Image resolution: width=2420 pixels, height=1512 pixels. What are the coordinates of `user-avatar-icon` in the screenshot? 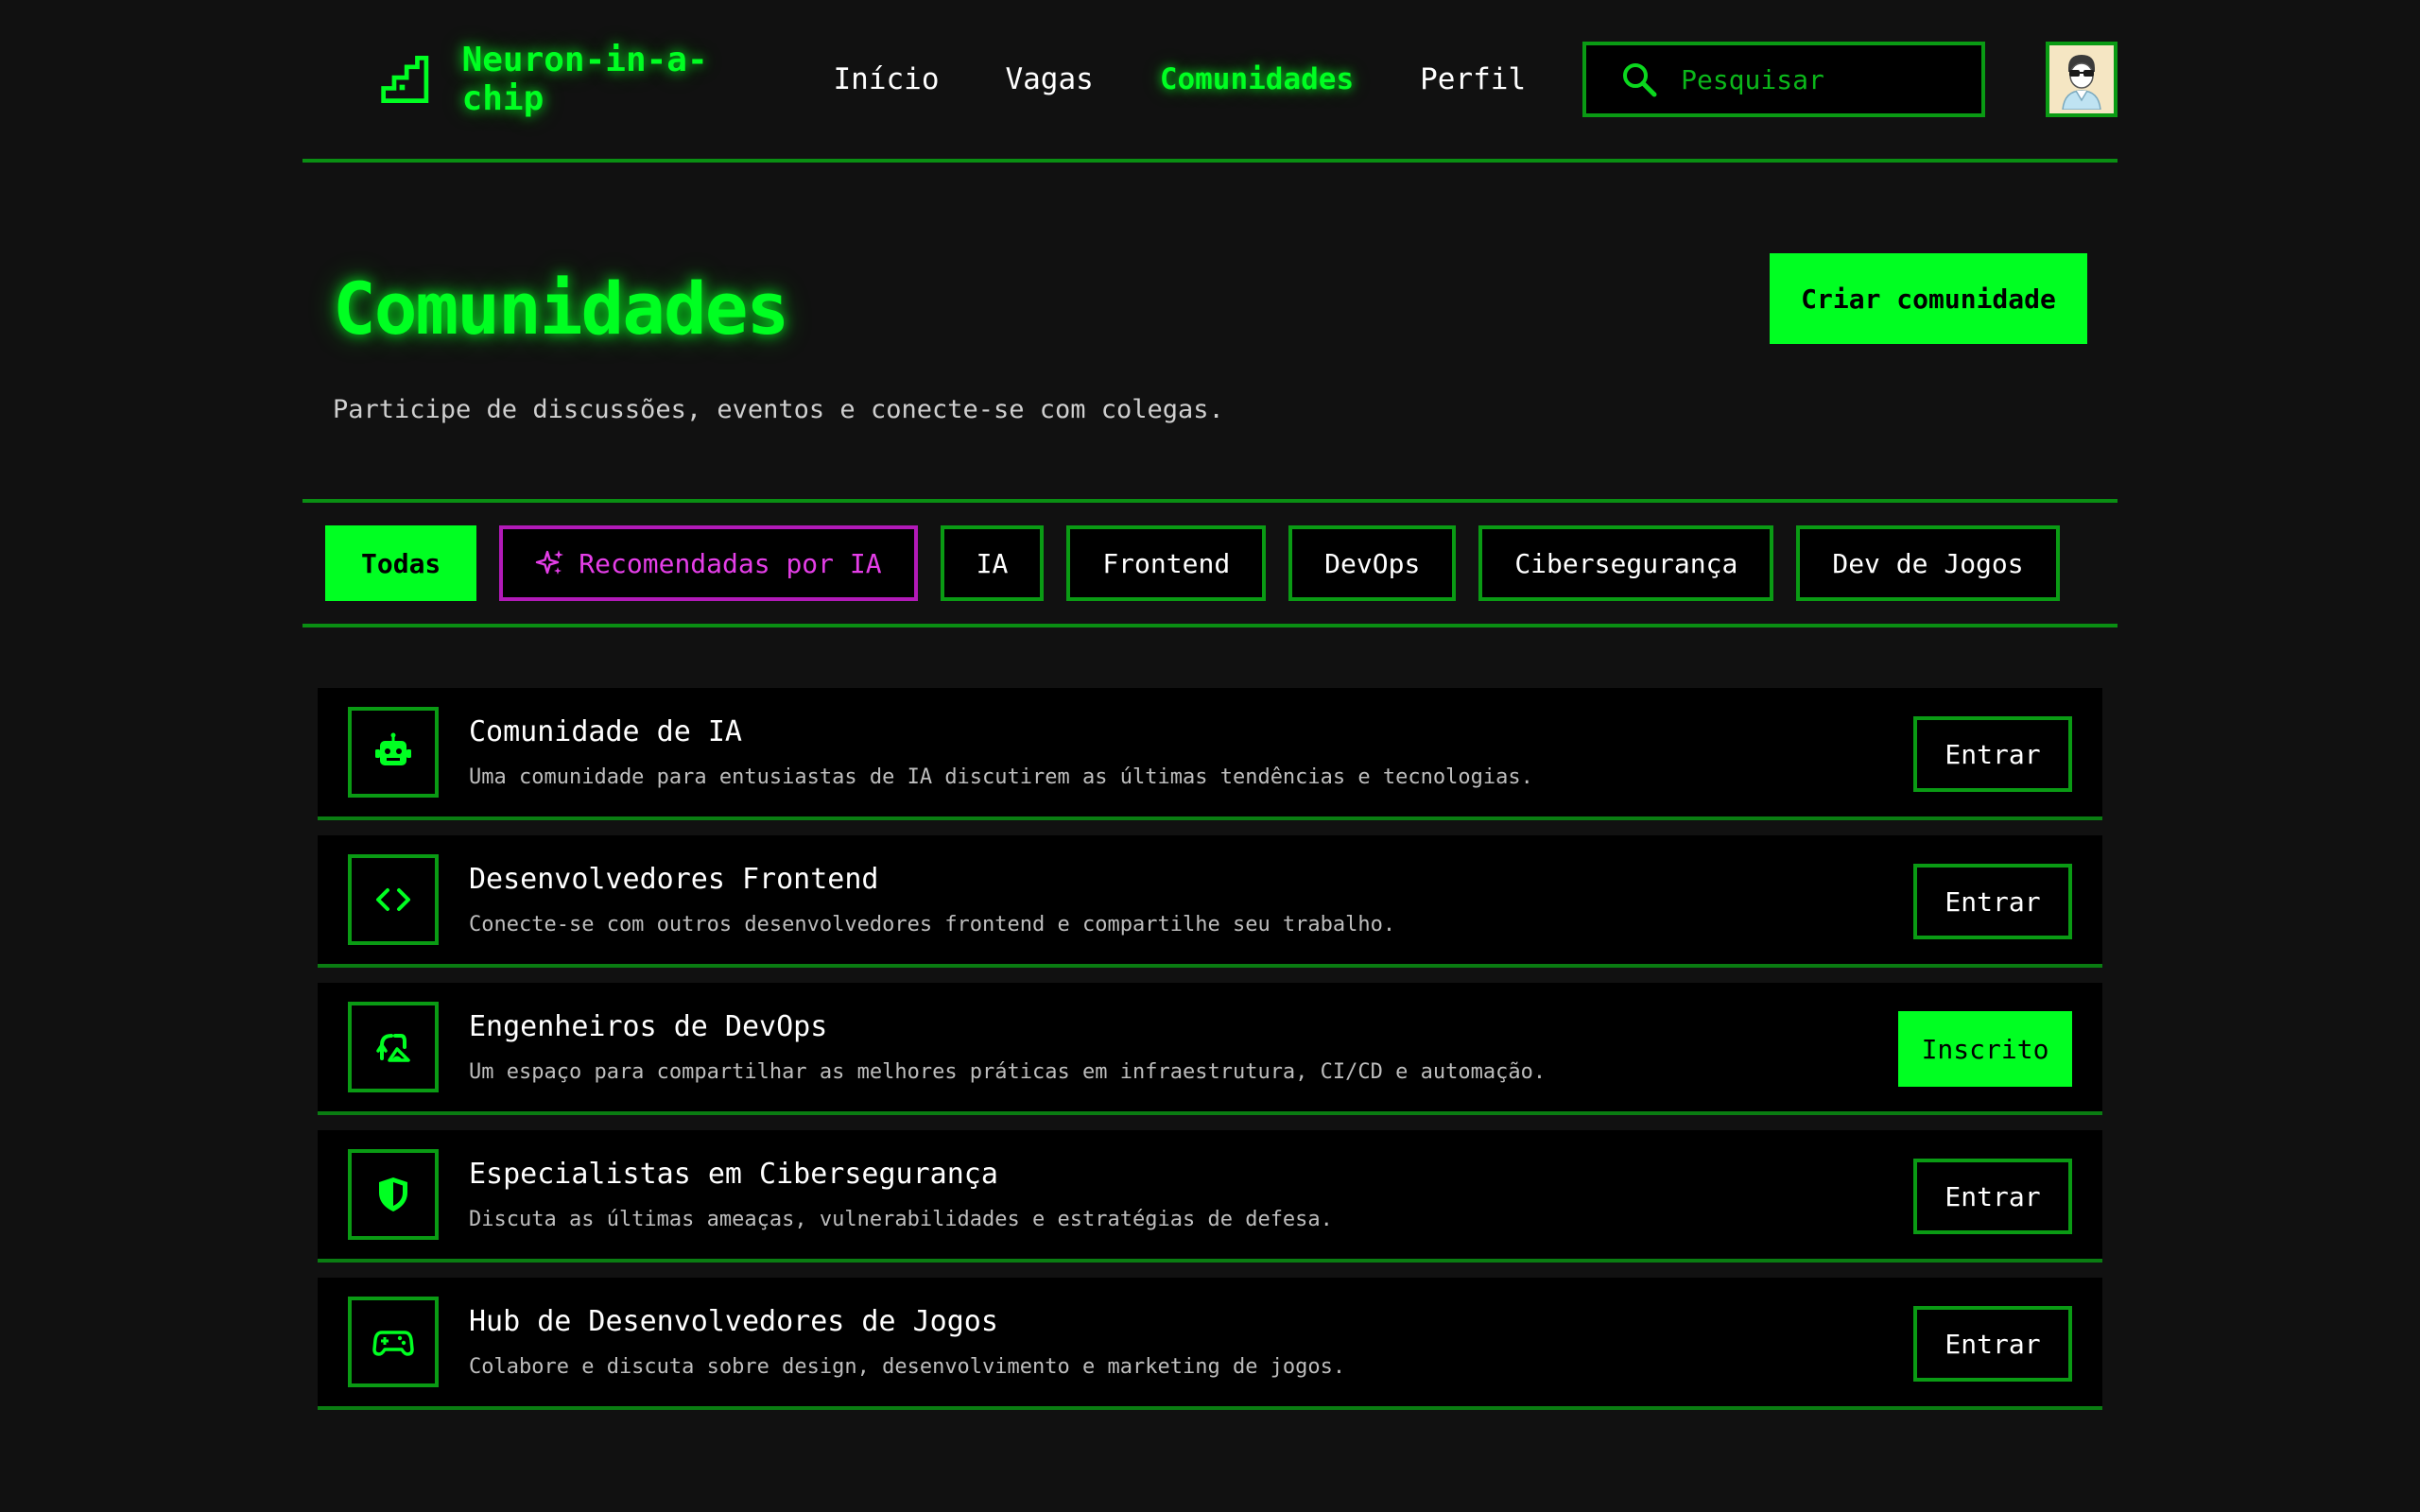 It's located at (2082, 79).